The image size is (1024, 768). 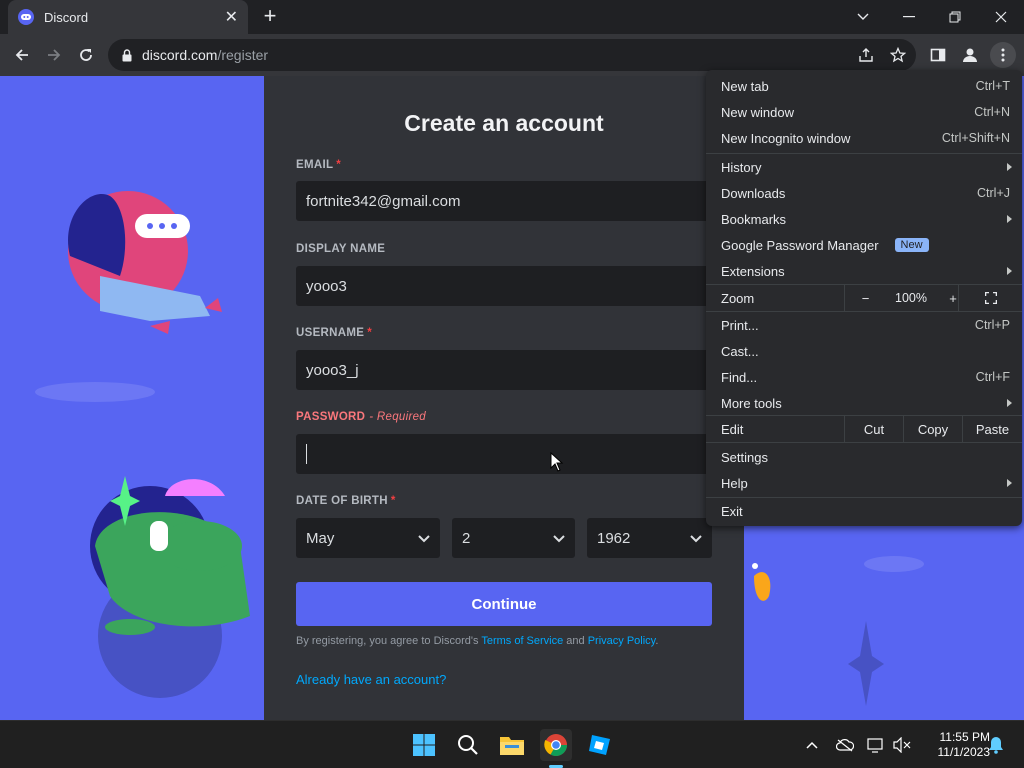 I want to click on copy-button: Copy, so click(x=932, y=429).